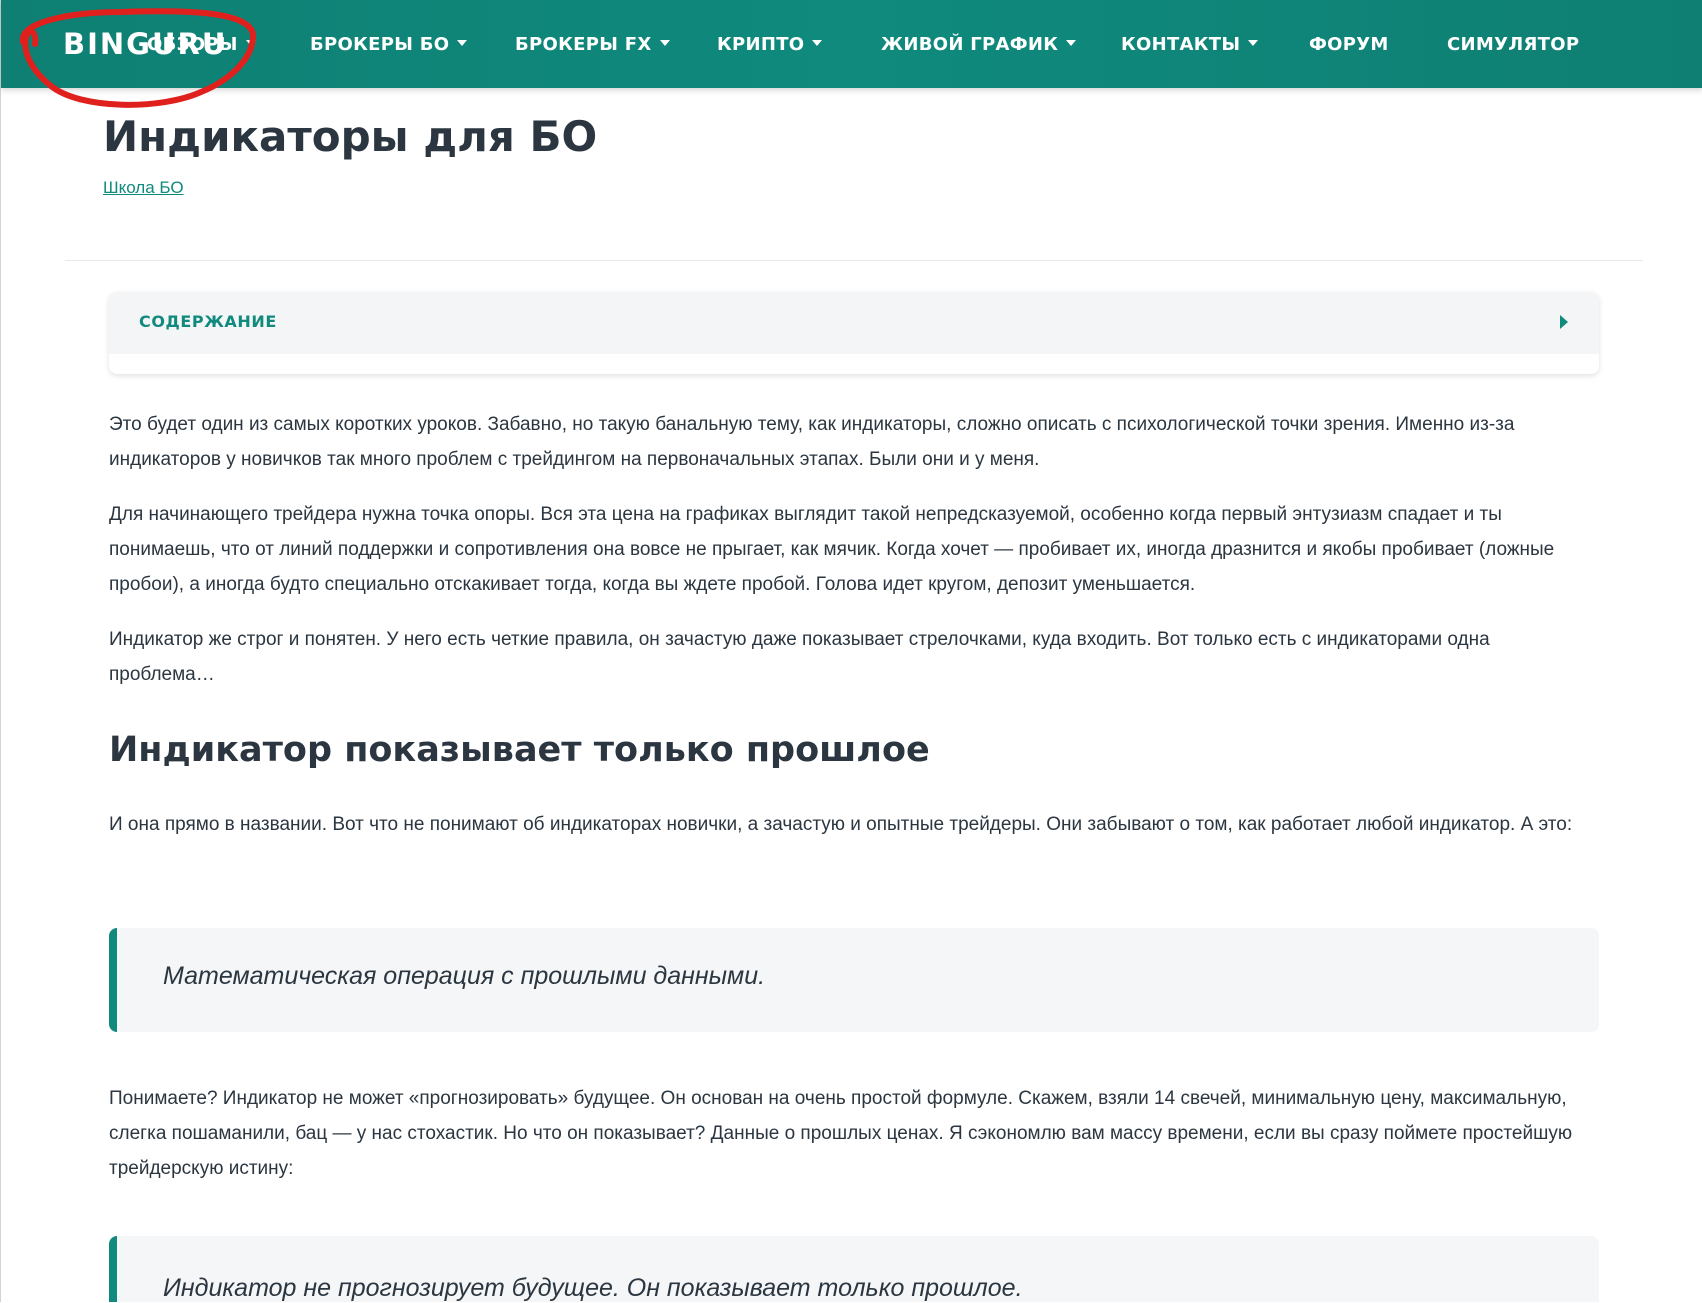 The height and width of the screenshot is (1303, 1702). I want to click on toc-title: СОДЕРЖАНИЕ, so click(208, 321).